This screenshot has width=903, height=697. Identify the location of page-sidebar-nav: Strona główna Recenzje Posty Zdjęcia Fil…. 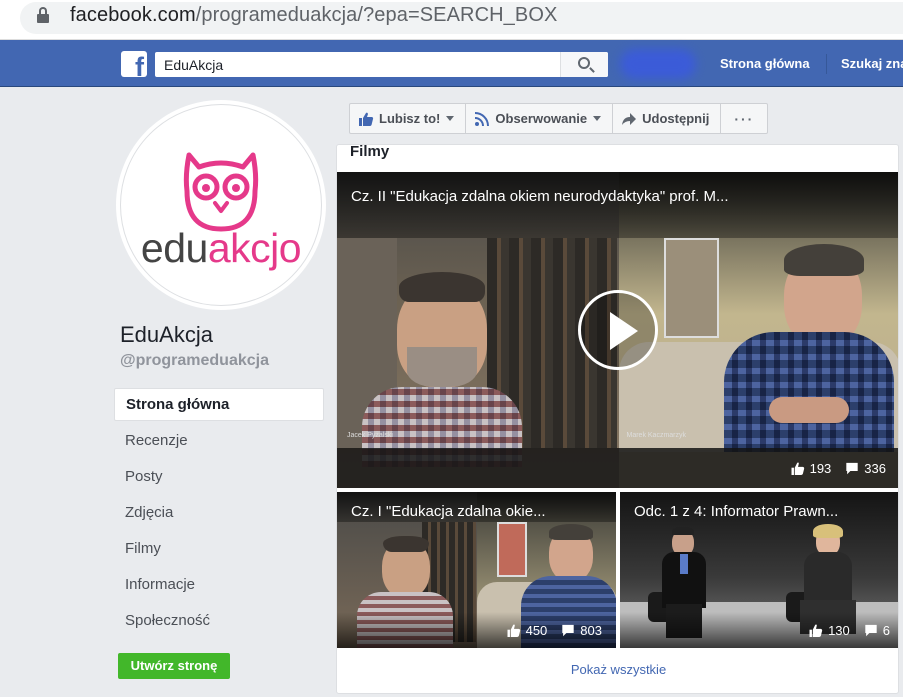
(219, 514).